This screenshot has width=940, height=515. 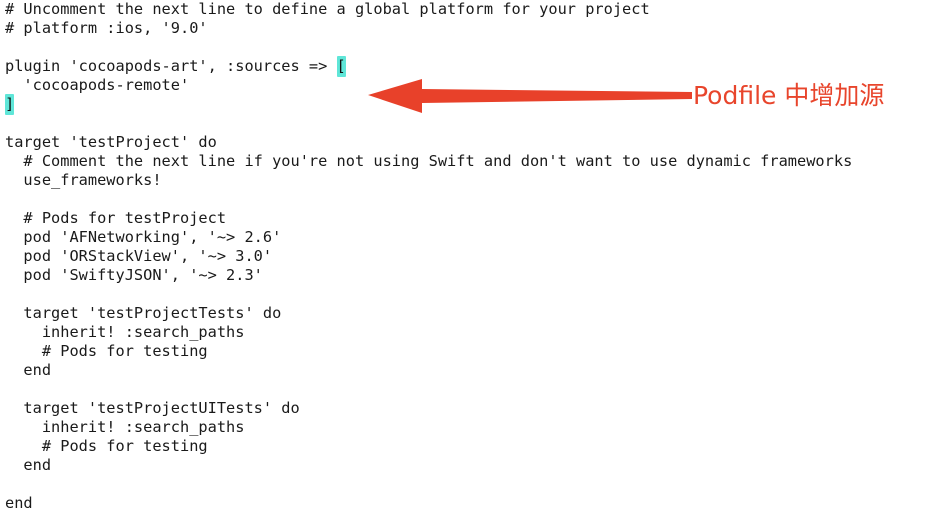 I want to click on code-line-20: end, so click(x=28, y=370).